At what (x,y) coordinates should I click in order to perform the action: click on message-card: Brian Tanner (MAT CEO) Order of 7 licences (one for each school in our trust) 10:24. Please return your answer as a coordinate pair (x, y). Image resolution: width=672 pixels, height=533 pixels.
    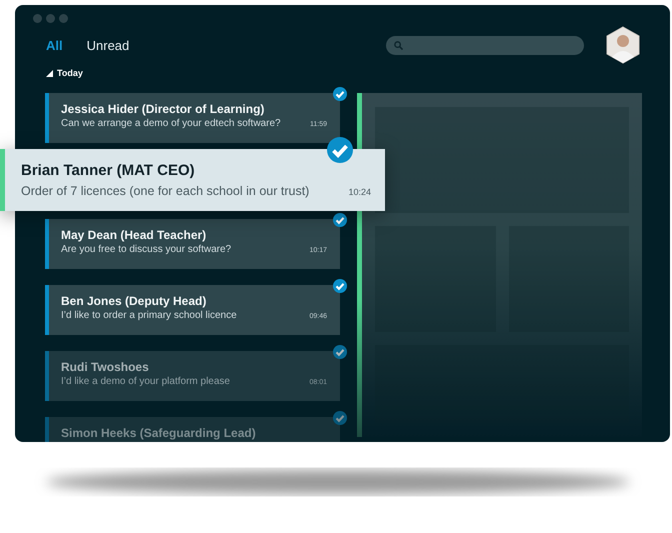
    Looking at the image, I should click on (192, 180).